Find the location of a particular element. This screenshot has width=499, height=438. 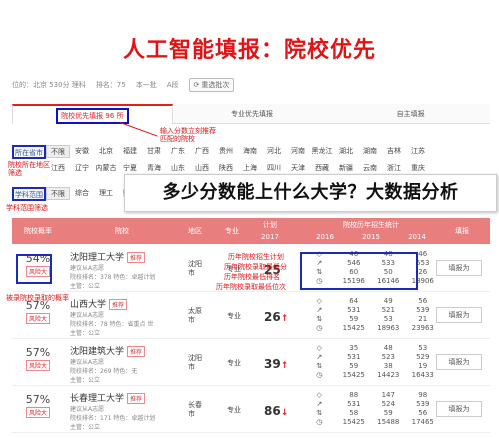

stat-value: 15488 is located at coordinates (388, 422).